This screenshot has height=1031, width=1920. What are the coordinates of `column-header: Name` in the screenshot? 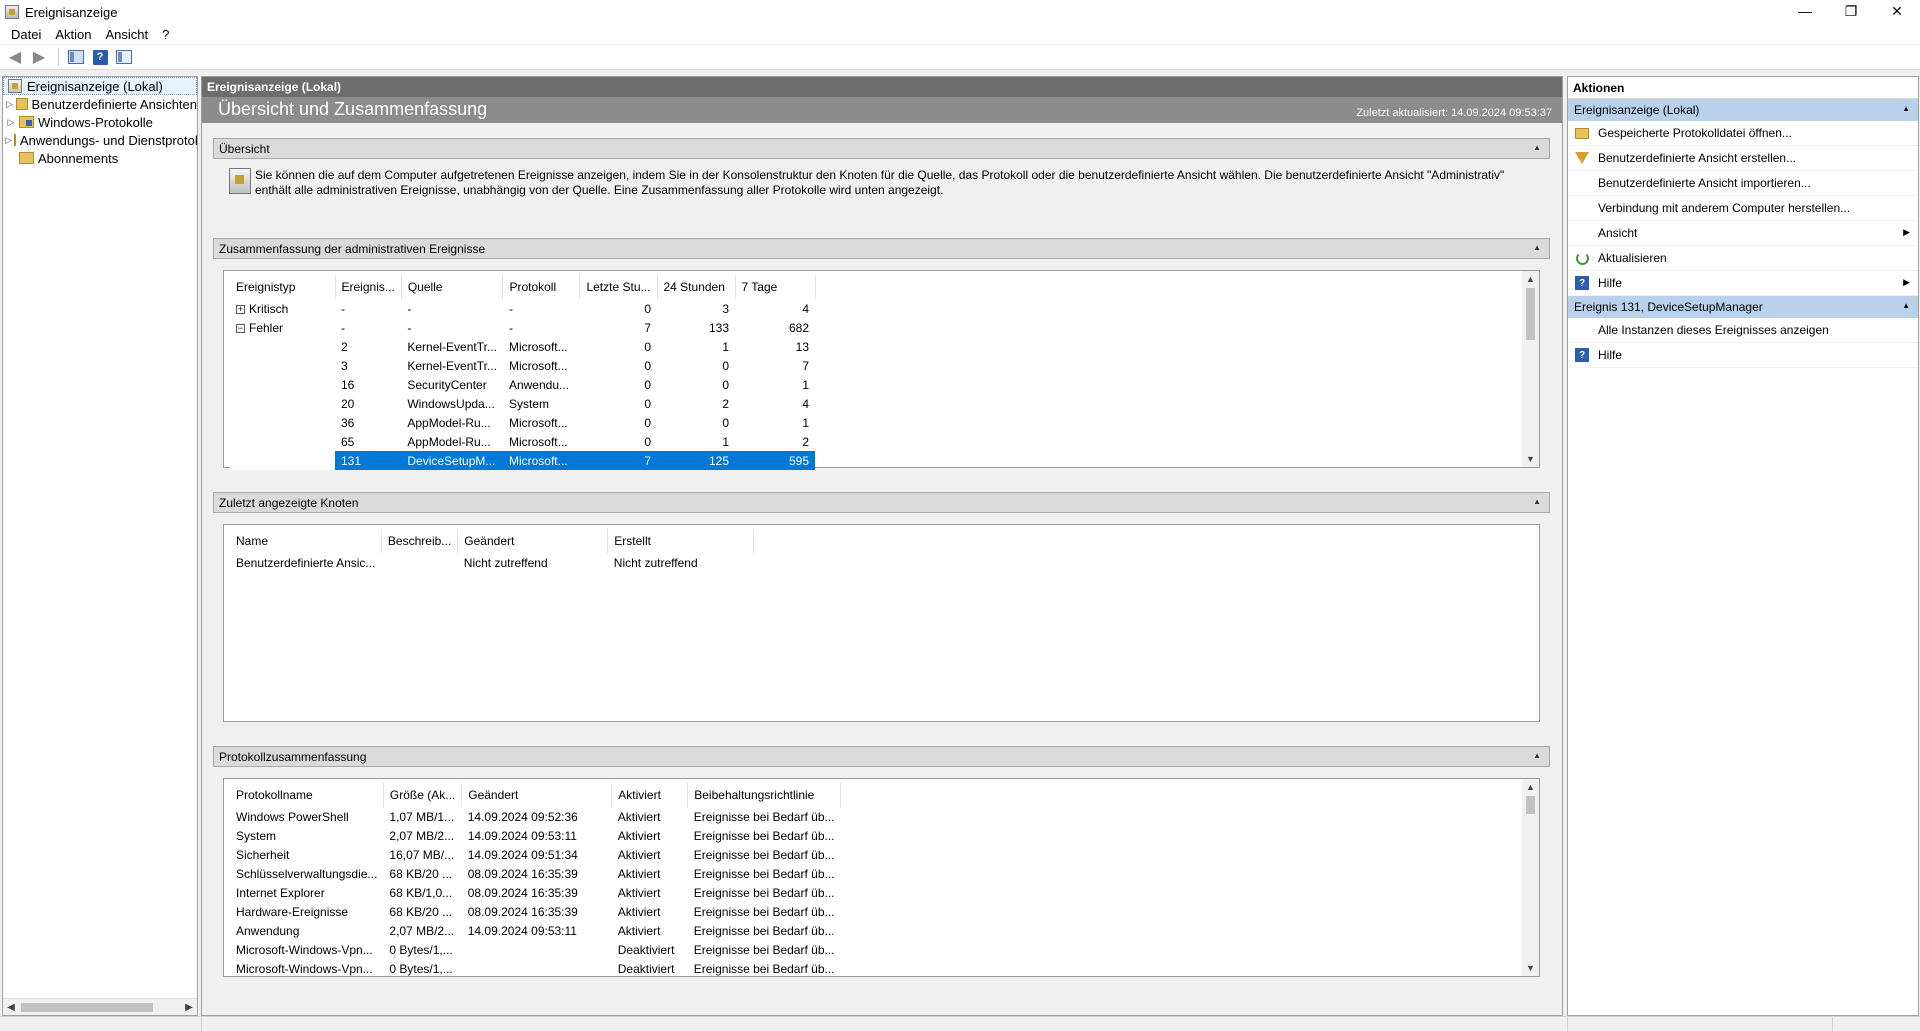 It's located at (306, 541).